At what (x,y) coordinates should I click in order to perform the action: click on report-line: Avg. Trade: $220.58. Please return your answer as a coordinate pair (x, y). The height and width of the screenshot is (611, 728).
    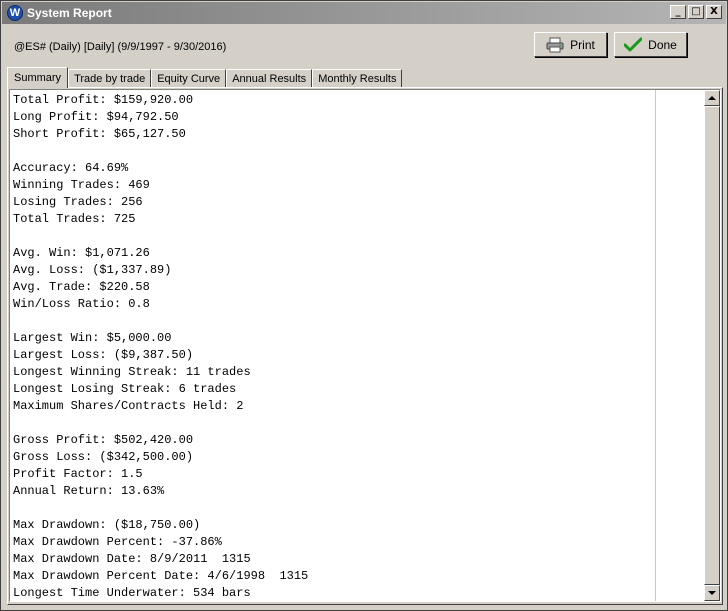
    Looking at the image, I should click on (81, 287).